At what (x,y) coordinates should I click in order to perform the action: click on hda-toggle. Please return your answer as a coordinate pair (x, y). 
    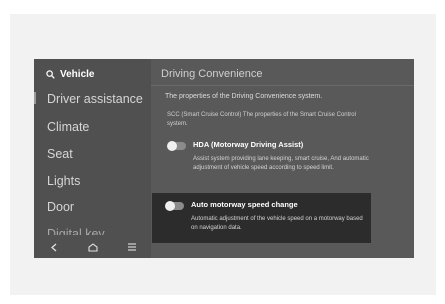
    Looking at the image, I should click on (176, 146).